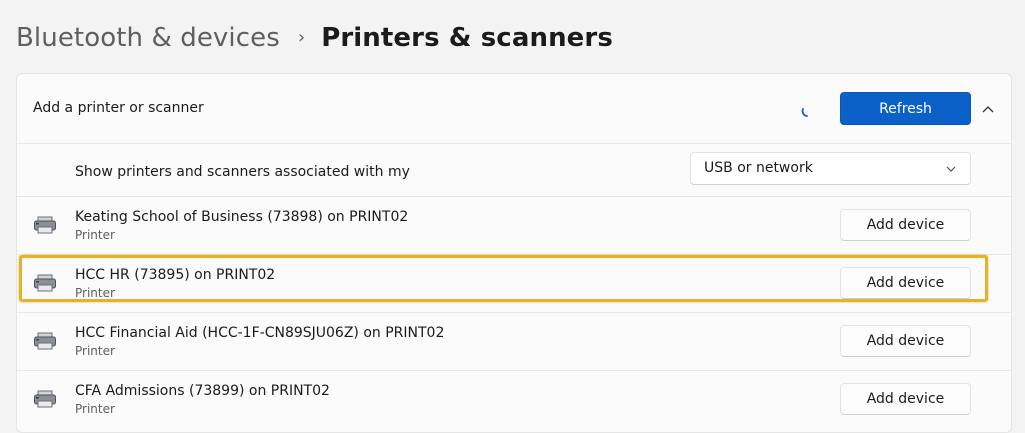 This screenshot has width=1025, height=433. I want to click on page-title: Printers & scanners, so click(467, 38).